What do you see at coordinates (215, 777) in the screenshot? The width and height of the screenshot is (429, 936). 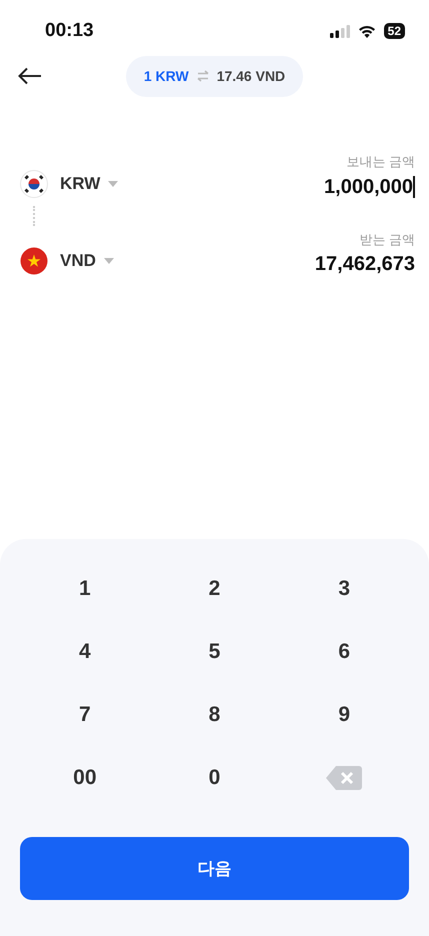 I see `keypad-key: 0` at bounding box center [215, 777].